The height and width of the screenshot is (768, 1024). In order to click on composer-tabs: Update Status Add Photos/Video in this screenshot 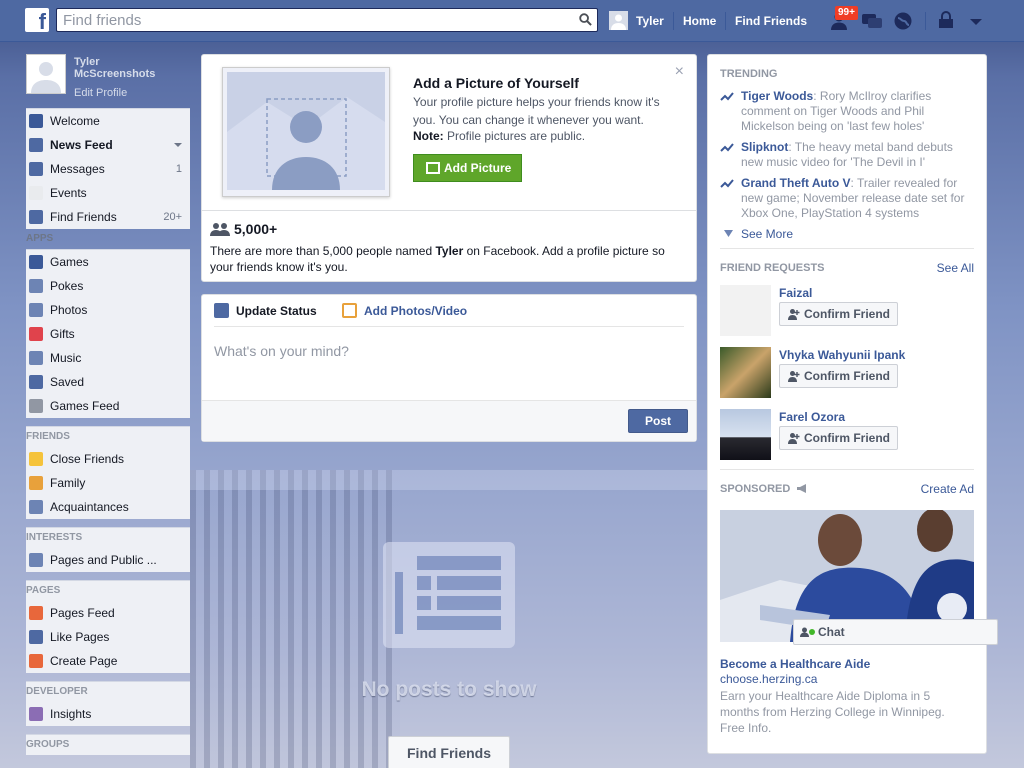, I will do `click(449, 311)`.